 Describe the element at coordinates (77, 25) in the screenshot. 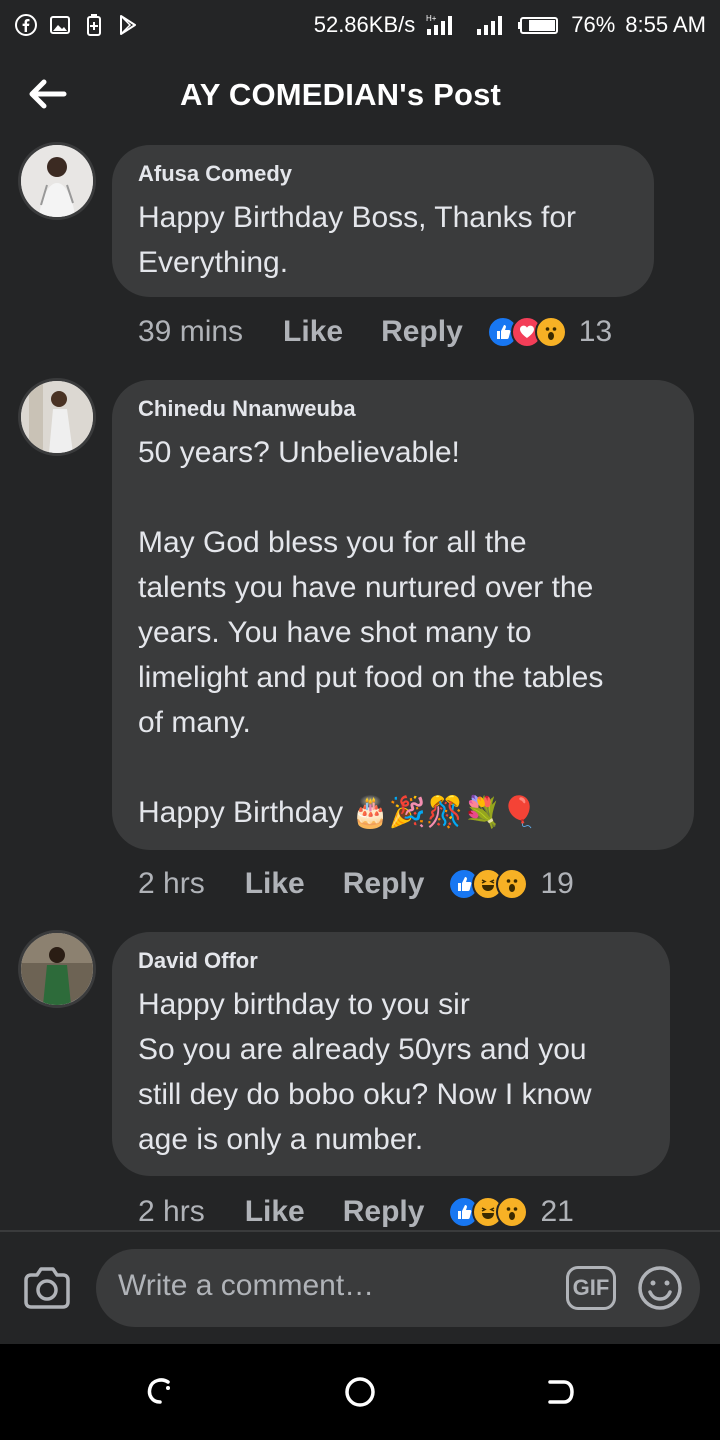

I see `notification-icons` at that location.